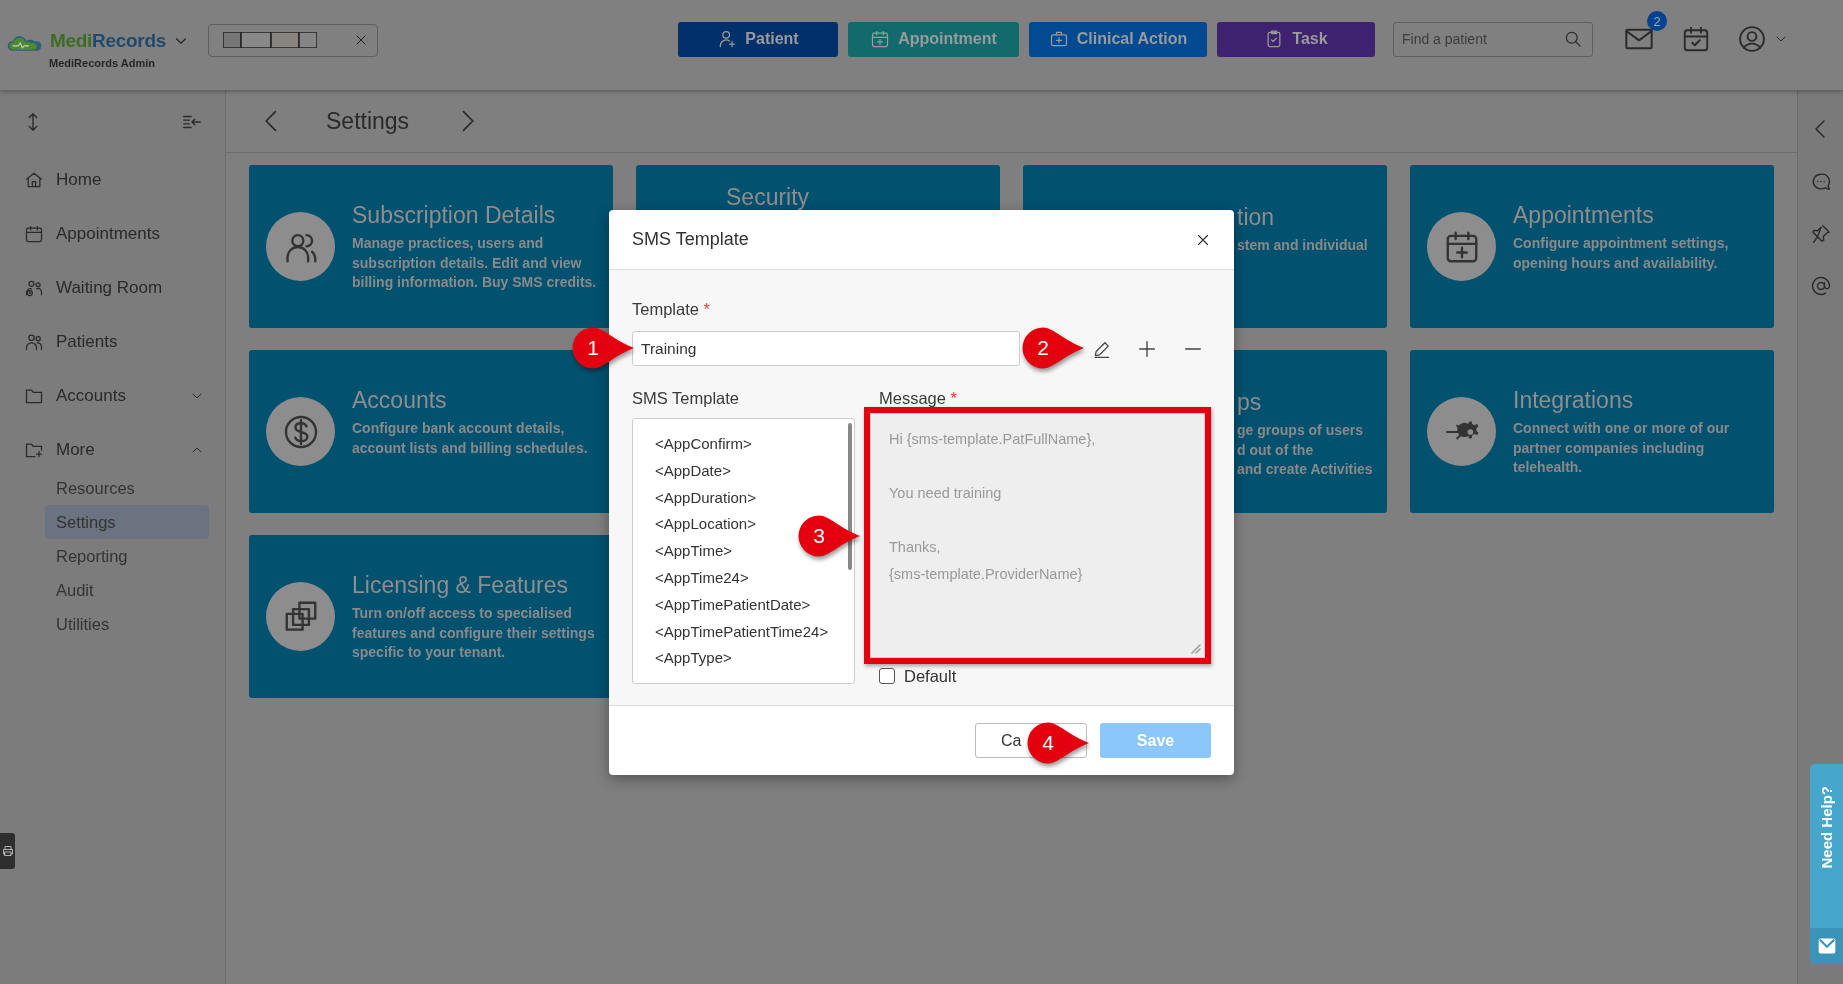 This screenshot has height=984, width=1843. Describe the element at coordinates (1196, 649) in the screenshot. I see `resize-grip-icon` at that location.